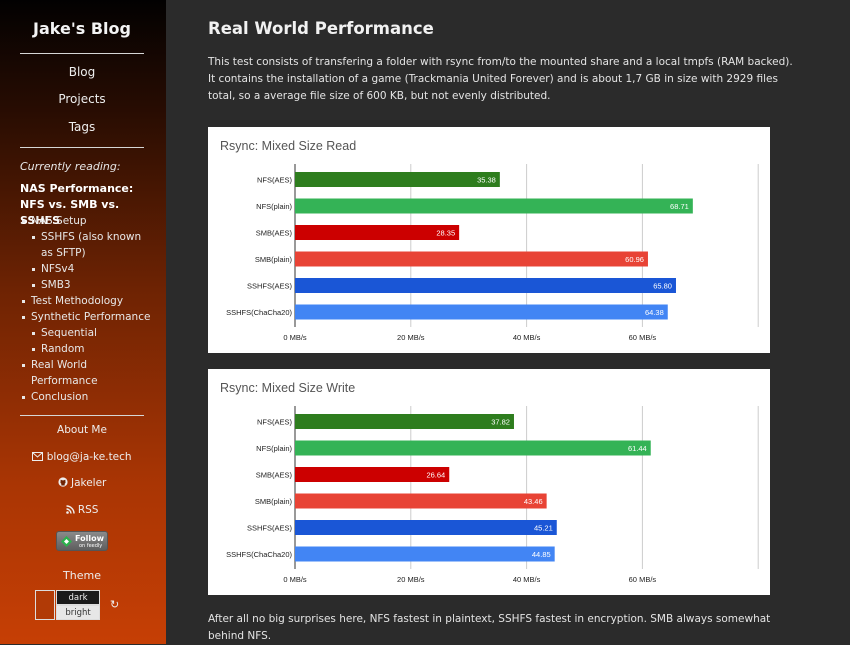  Describe the element at coordinates (82, 99) in the screenshot. I see `nav-projects-link: Projects` at that location.